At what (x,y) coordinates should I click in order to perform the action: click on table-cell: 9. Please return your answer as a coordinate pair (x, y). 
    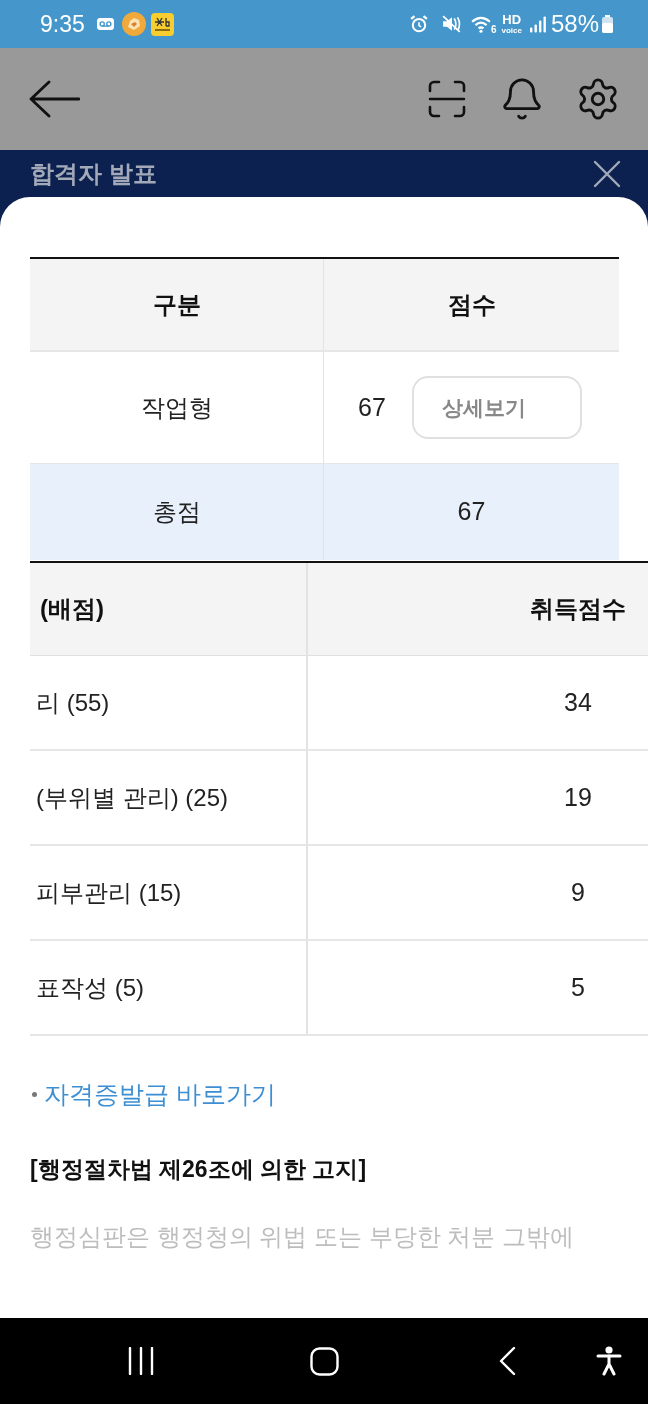
    Looking at the image, I should click on (578, 891).